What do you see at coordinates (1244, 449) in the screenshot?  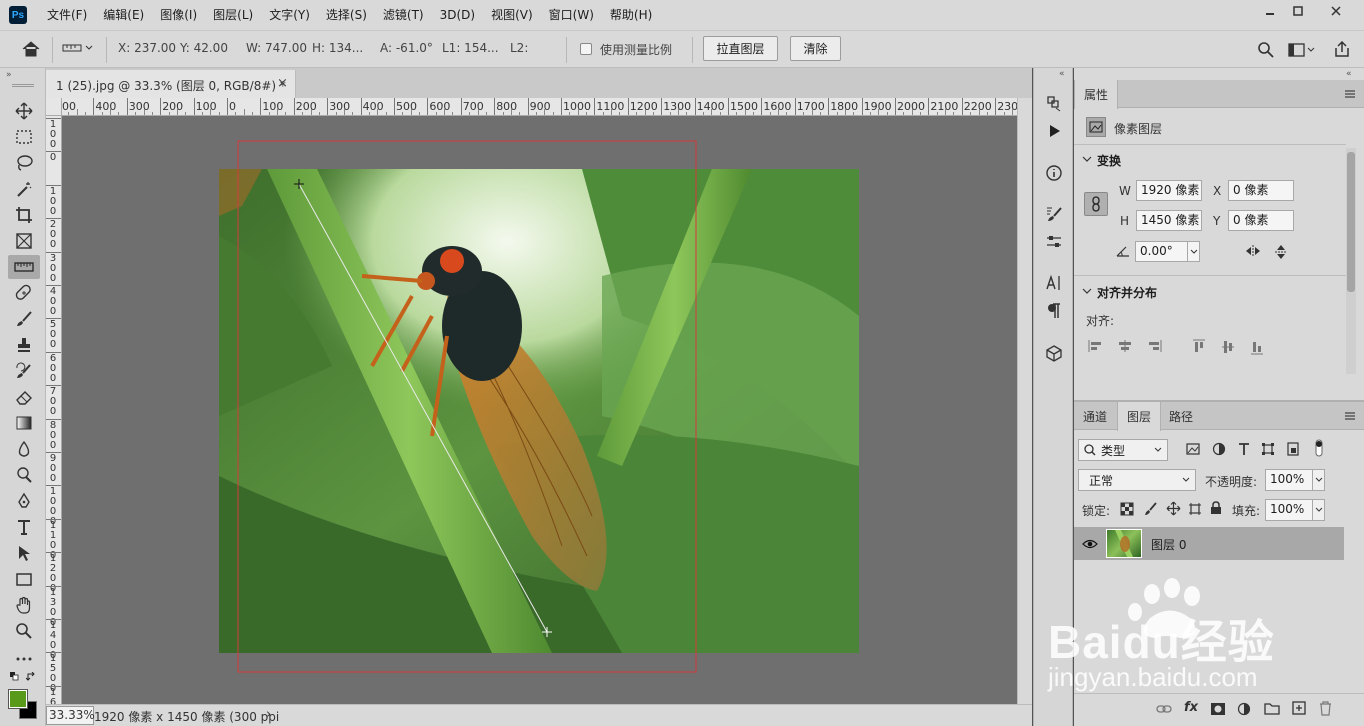 I see `filter-type-button` at bounding box center [1244, 449].